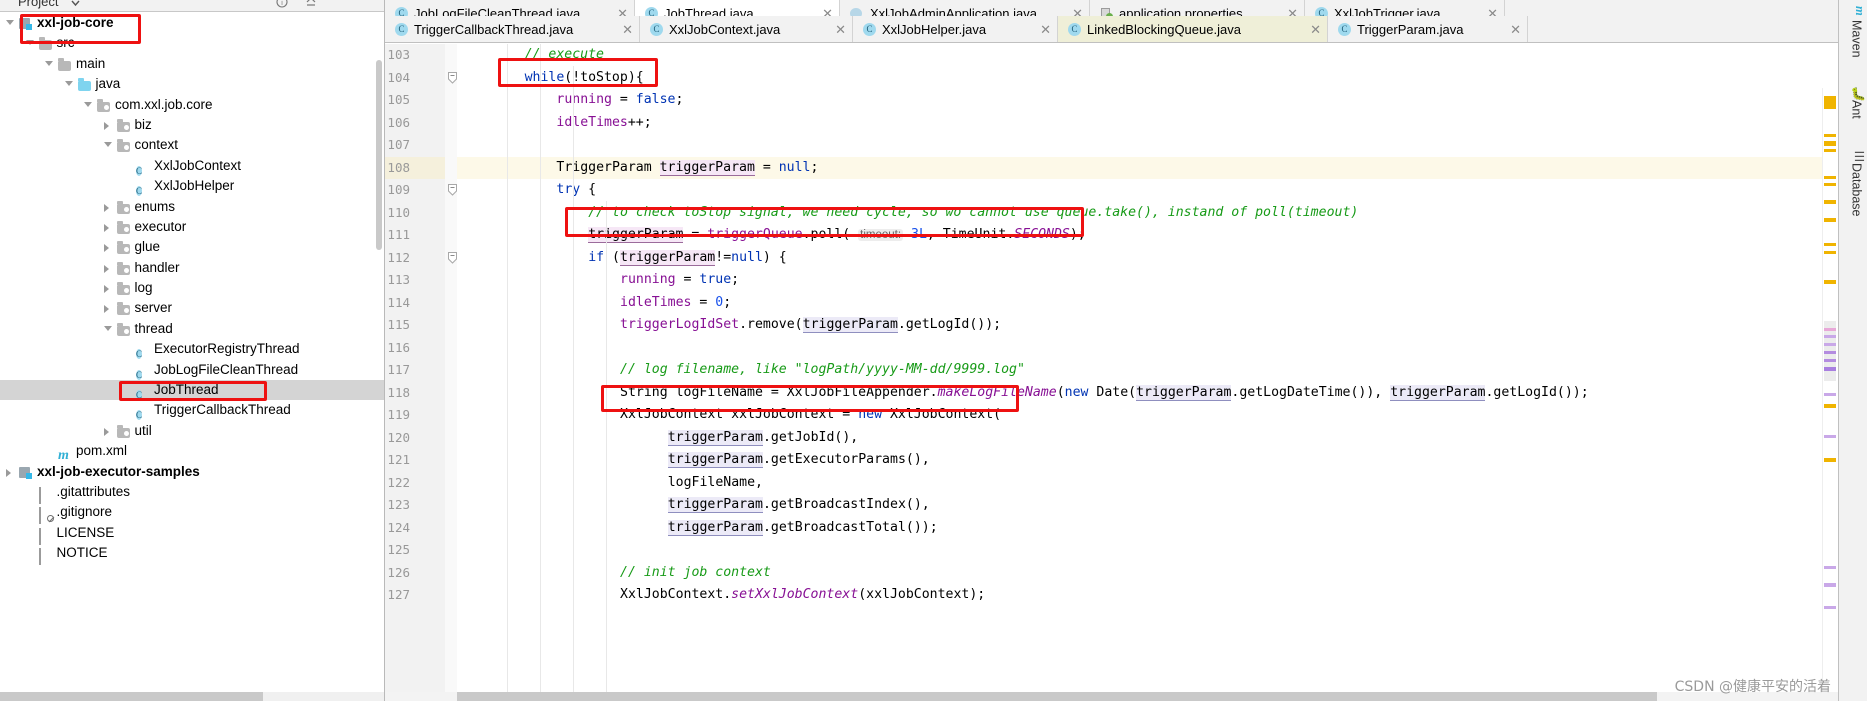 This screenshot has height=701, width=1867. What do you see at coordinates (451, 372) in the screenshot?
I see `fold-gutter` at bounding box center [451, 372].